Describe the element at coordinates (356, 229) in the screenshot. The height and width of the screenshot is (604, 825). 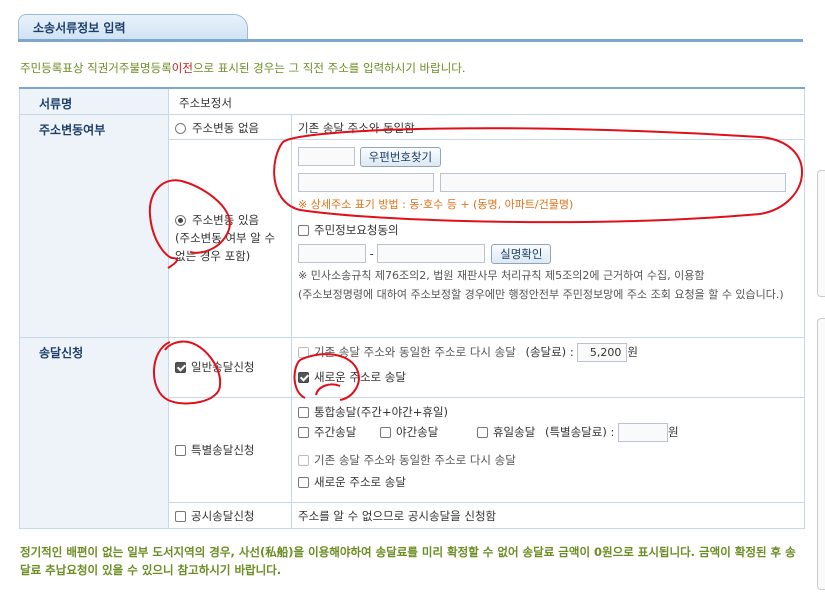
I see `consent-label: 주민정보요청동의` at that location.